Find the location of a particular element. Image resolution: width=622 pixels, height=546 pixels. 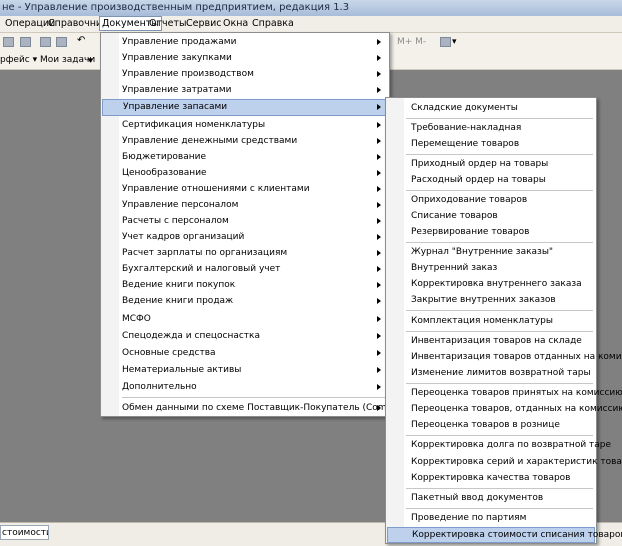

menu-service: Сервис is located at coordinates (204, 24).